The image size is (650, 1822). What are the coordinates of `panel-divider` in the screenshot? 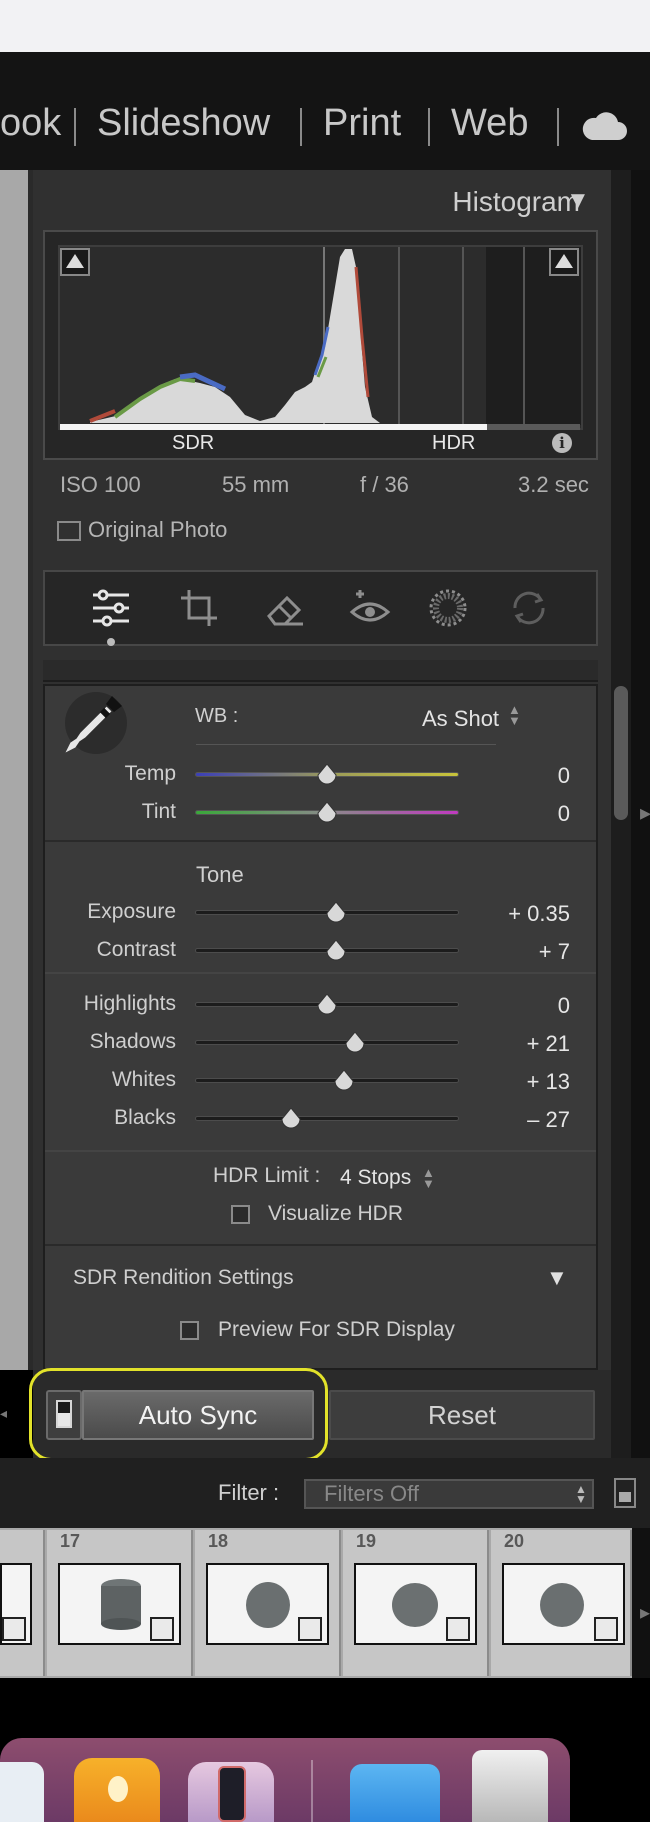 It's located at (320, 671).